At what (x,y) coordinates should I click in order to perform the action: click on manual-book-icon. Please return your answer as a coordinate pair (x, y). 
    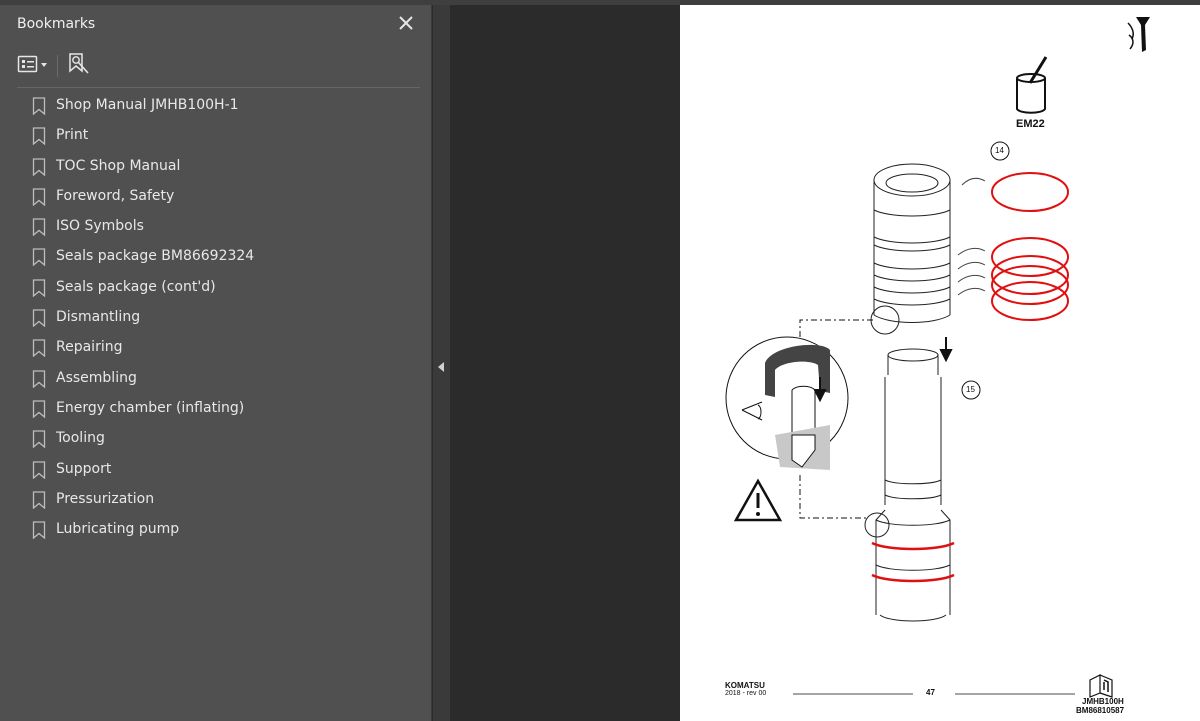
    Looking at the image, I should click on (1101, 686).